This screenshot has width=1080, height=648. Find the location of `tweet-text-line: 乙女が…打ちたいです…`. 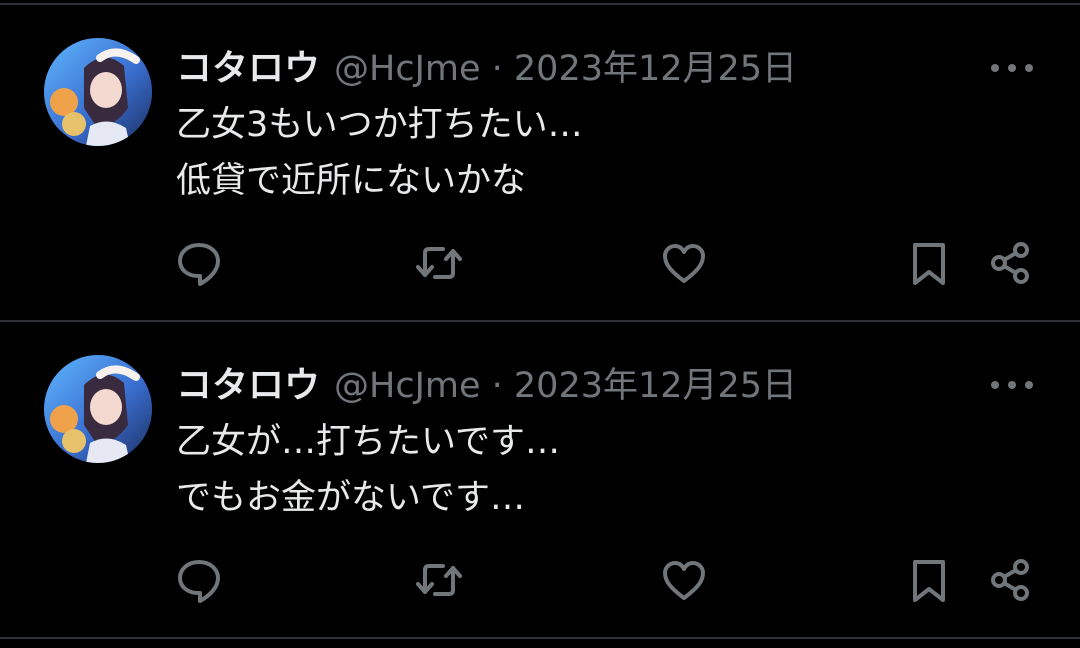

tweet-text-line: 乙女が…打ちたいです… is located at coordinates (368, 442).